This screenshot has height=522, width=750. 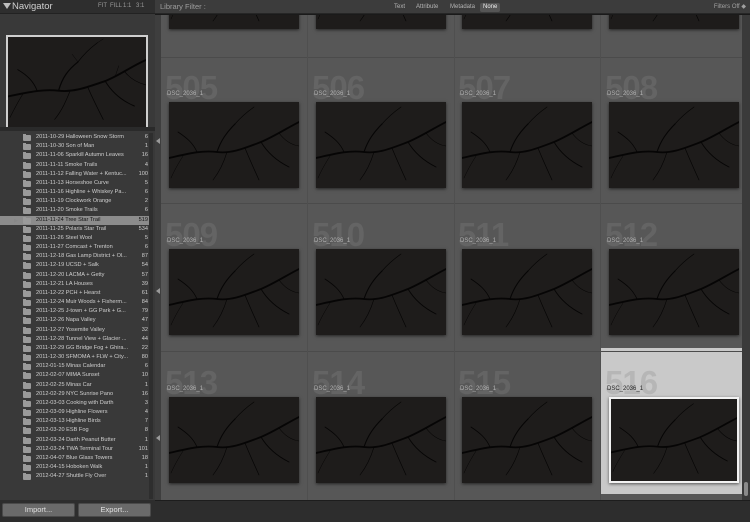 What do you see at coordinates (66, 320) in the screenshot?
I see `folder-name: 2011-12-26 Napa Valley` at bounding box center [66, 320].